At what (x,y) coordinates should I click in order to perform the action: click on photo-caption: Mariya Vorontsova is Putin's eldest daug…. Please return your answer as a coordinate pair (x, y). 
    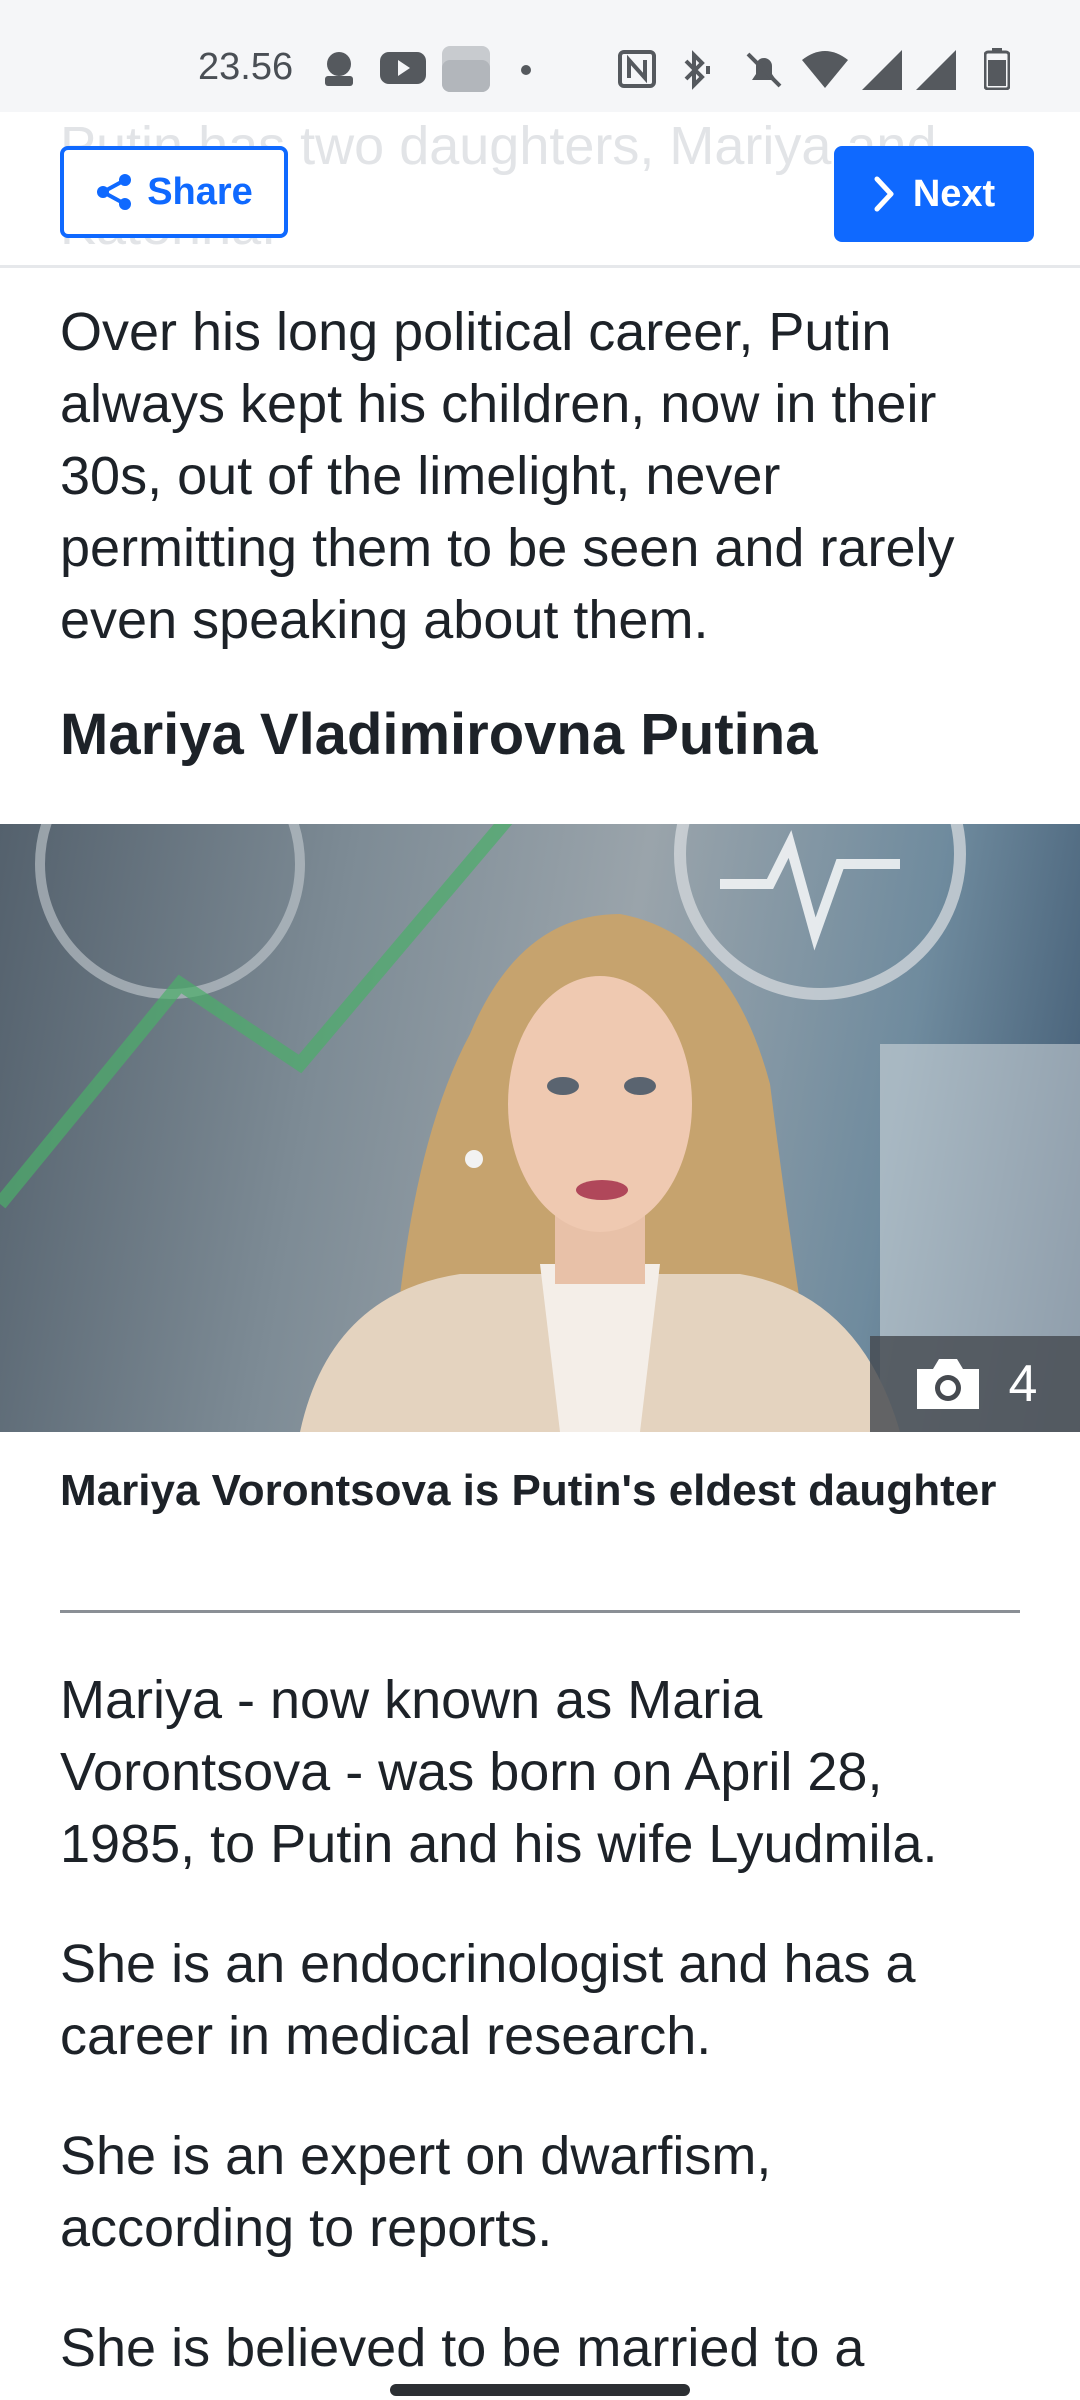
    Looking at the image, I should click on (528, 1490).